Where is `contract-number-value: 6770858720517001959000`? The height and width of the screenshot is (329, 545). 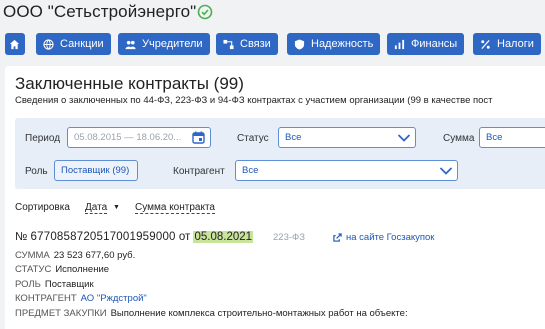
contract-number-value: 6770858720517001959000 is located at coordinates (103, 237).